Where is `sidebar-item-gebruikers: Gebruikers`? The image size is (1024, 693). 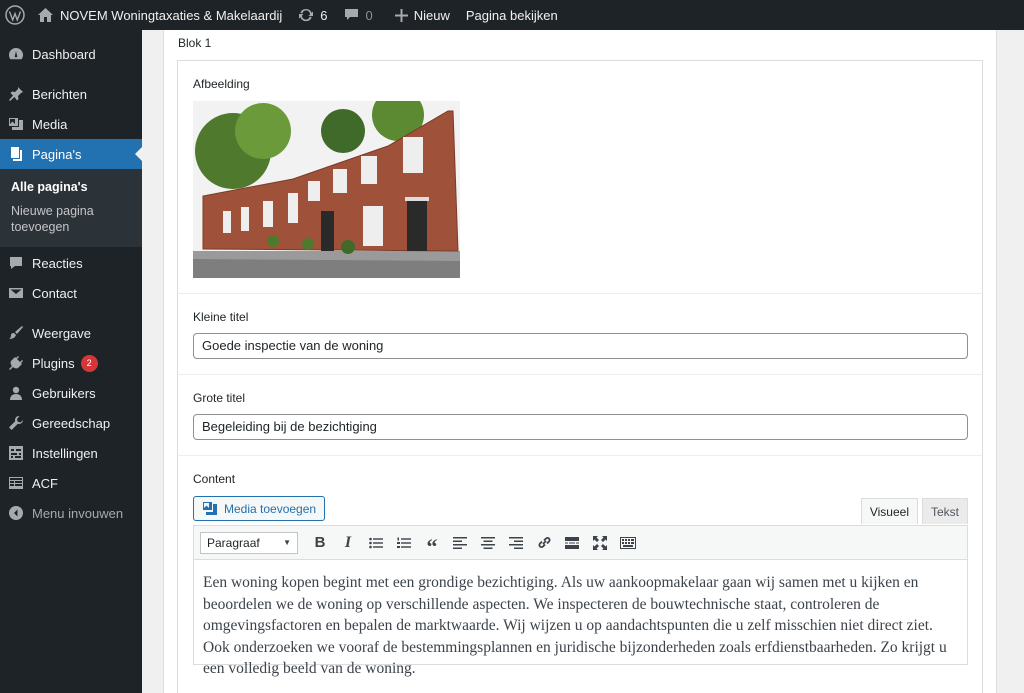 sidebar-item-gebruikers: Gebruikers is located at coordinates (71, 393).